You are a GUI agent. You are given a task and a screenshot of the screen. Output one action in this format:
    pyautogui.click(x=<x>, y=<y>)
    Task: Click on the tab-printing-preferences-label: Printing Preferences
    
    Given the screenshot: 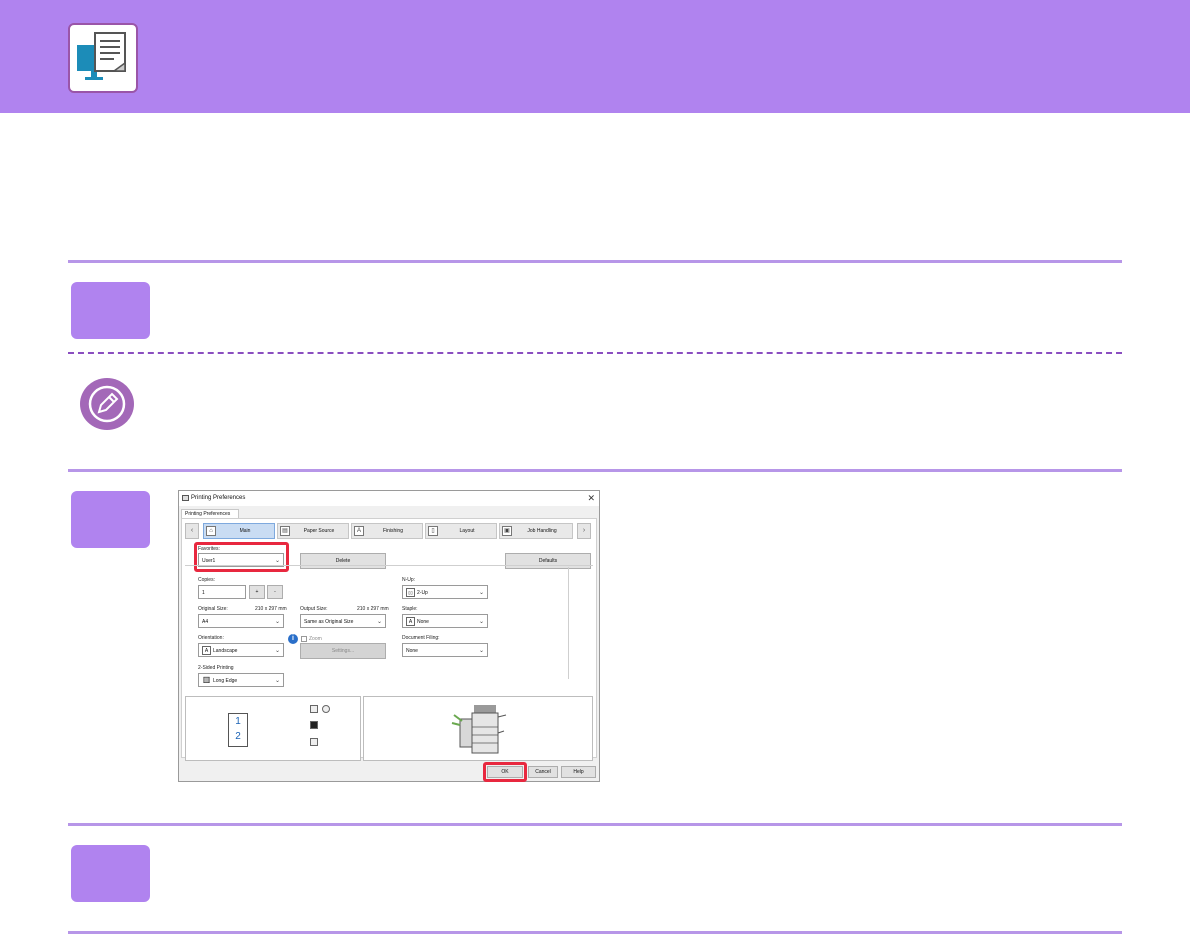 What is the action you would take?
    pyautogui.click(x=208, y=514)
    